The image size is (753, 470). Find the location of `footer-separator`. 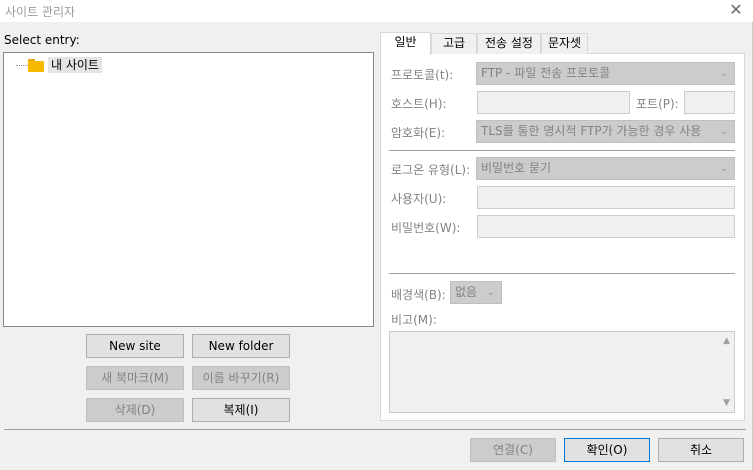

footer-separator is located at coordinates (375, 429).